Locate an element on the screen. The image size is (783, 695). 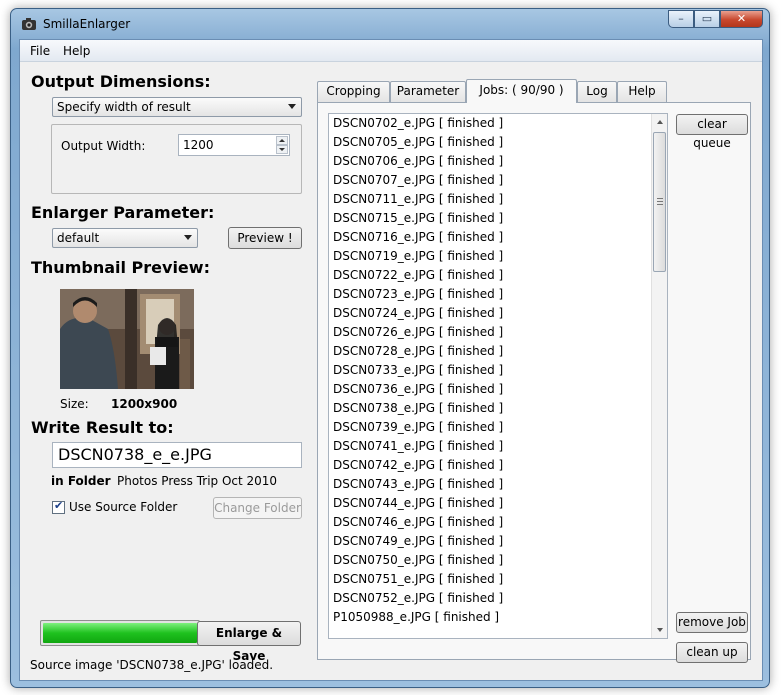
output-mode-value: Specify width of result is located at coordinates (124, 107).